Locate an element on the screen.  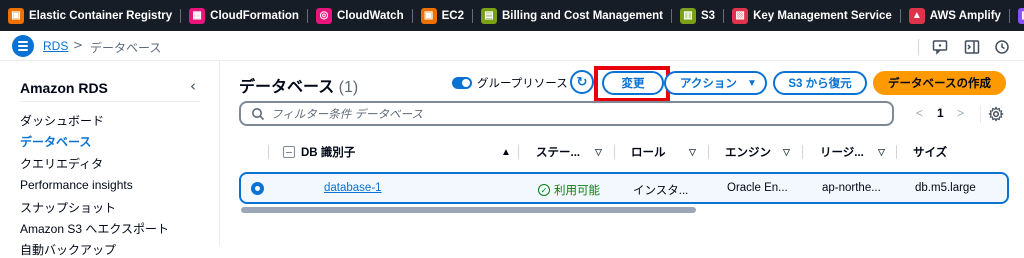
kms-icon: ▧ is located at coordinates (740, 15).